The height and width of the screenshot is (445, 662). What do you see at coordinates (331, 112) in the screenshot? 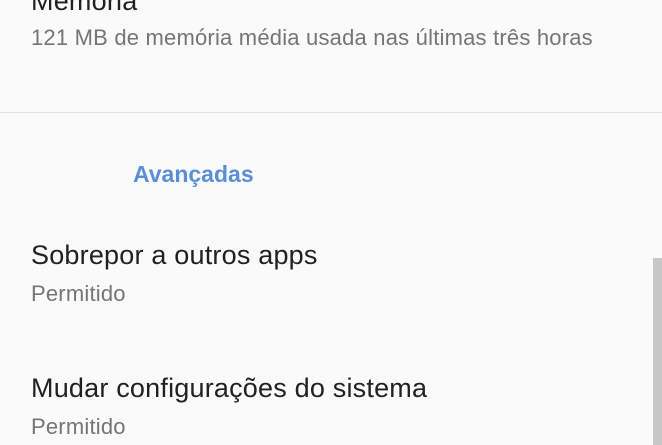
I see `section-divider` at bounding box center [331, 112].